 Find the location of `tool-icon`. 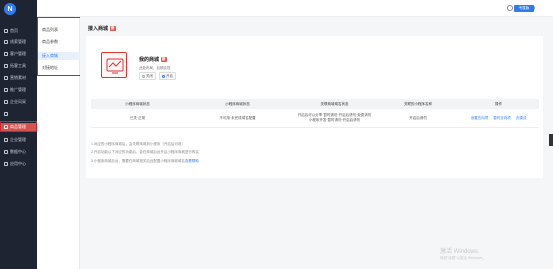

tool-icon is located at coordinates (6, 66).